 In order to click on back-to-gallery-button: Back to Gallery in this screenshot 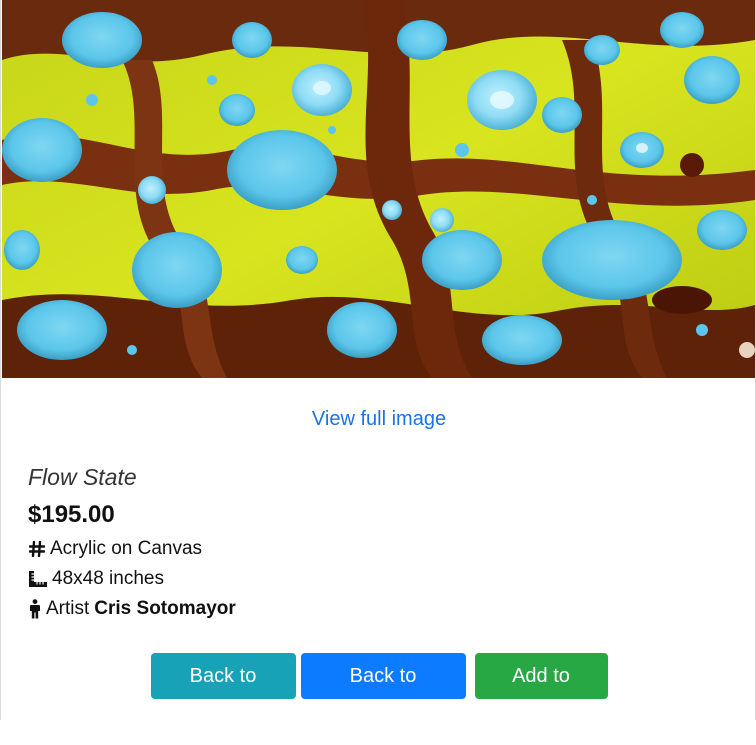, I will do `click(383, 693)`.